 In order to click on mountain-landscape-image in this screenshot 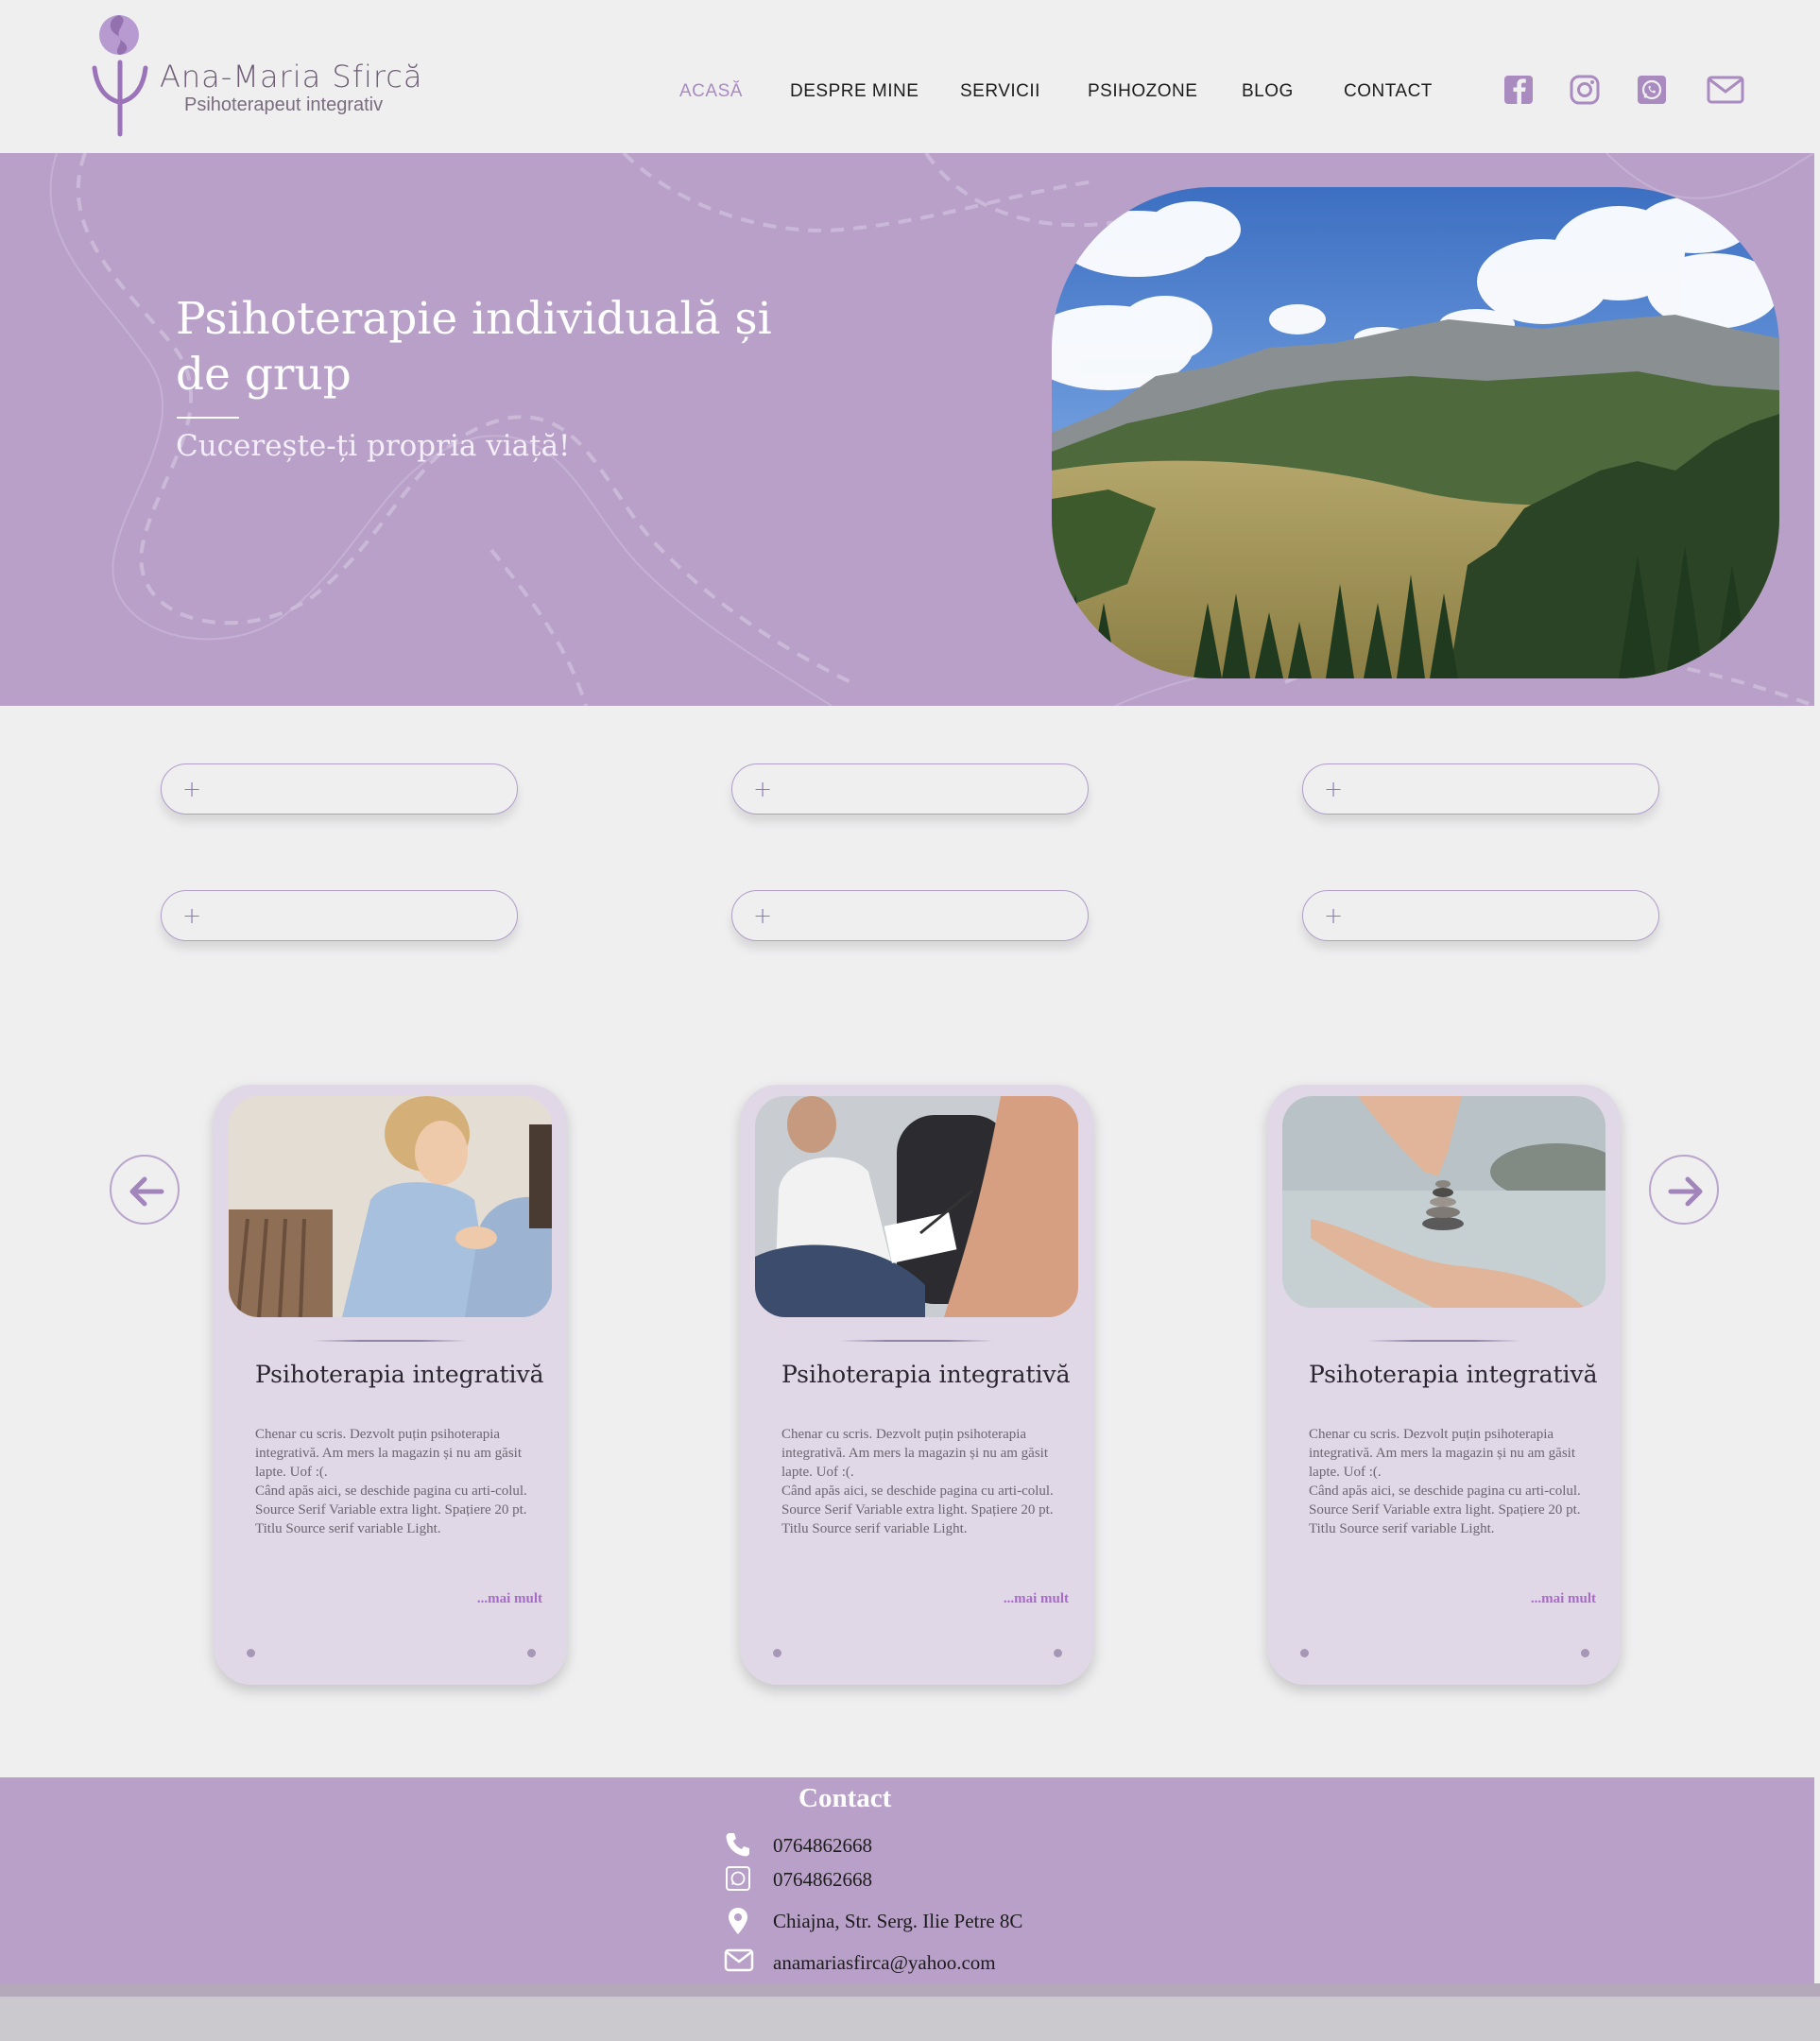, I will do `click(1415, 432)`.